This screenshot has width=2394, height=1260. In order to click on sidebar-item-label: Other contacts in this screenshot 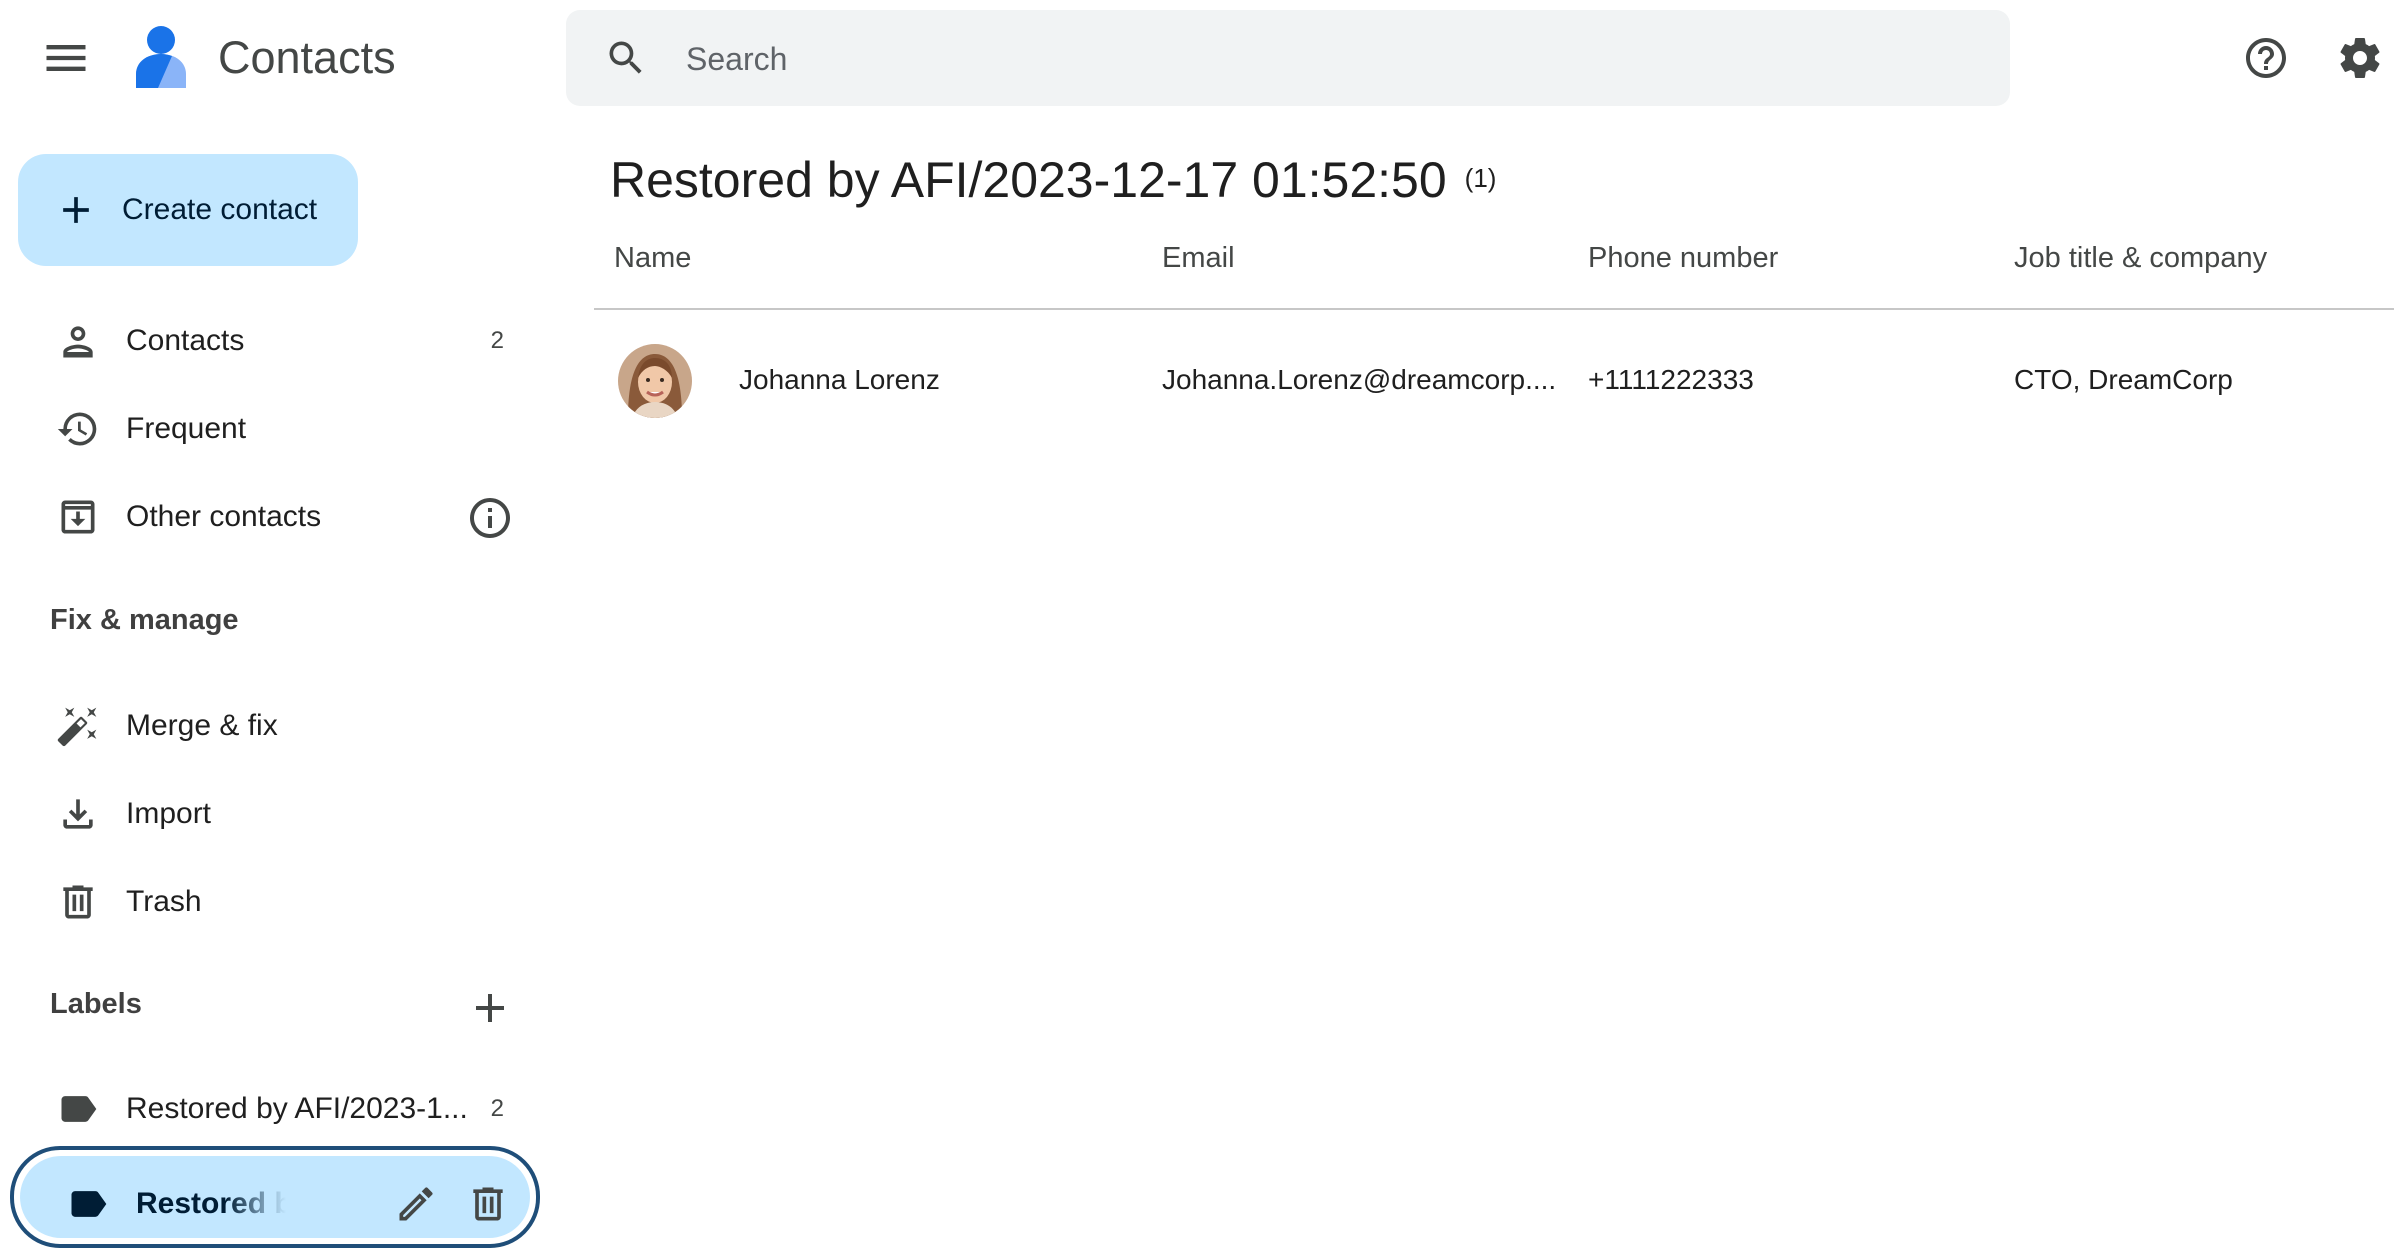, I will do `click(224, 516)`.